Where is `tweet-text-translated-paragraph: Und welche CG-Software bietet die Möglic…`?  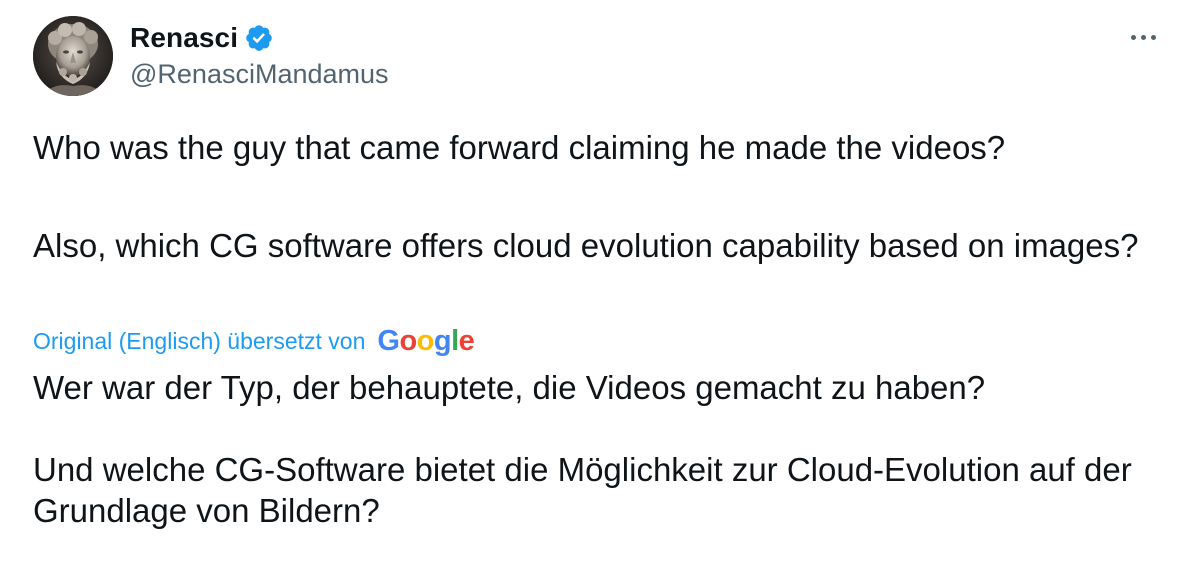
tweet-text-translated-paragraph: Und welche CG-Software bietet die Möglic… is located at coordinates (582, 490).